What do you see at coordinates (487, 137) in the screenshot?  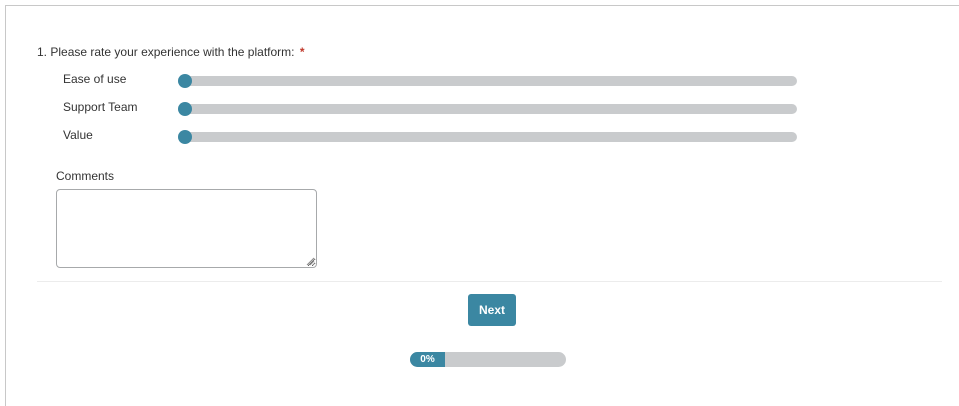 I see `value-slider` at bounding box center [487, 137].